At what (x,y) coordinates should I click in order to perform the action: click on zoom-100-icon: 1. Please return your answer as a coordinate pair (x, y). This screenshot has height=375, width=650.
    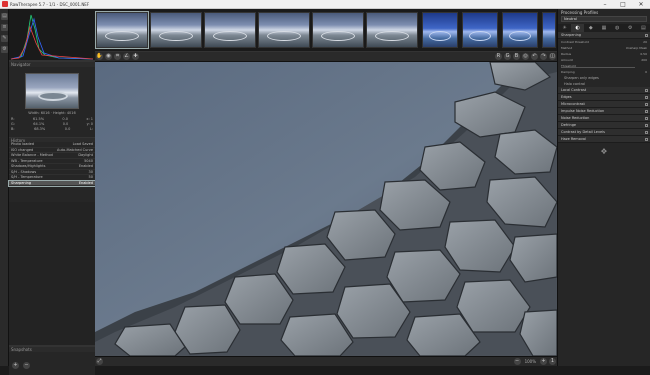
    Looking at the image, I should click on (552, 361).